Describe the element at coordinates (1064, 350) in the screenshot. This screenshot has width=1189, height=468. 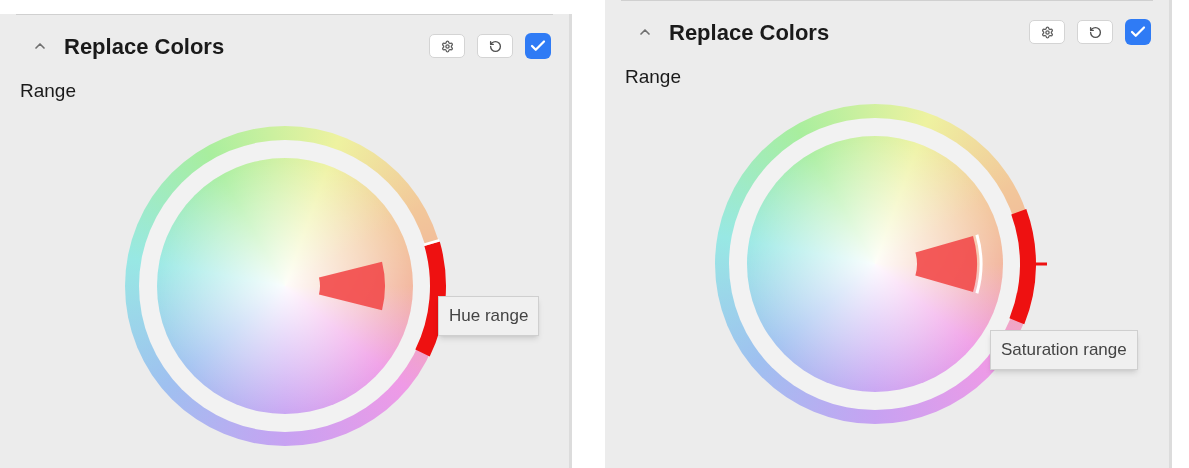
I see `tooltip: Saturation range` at that location.